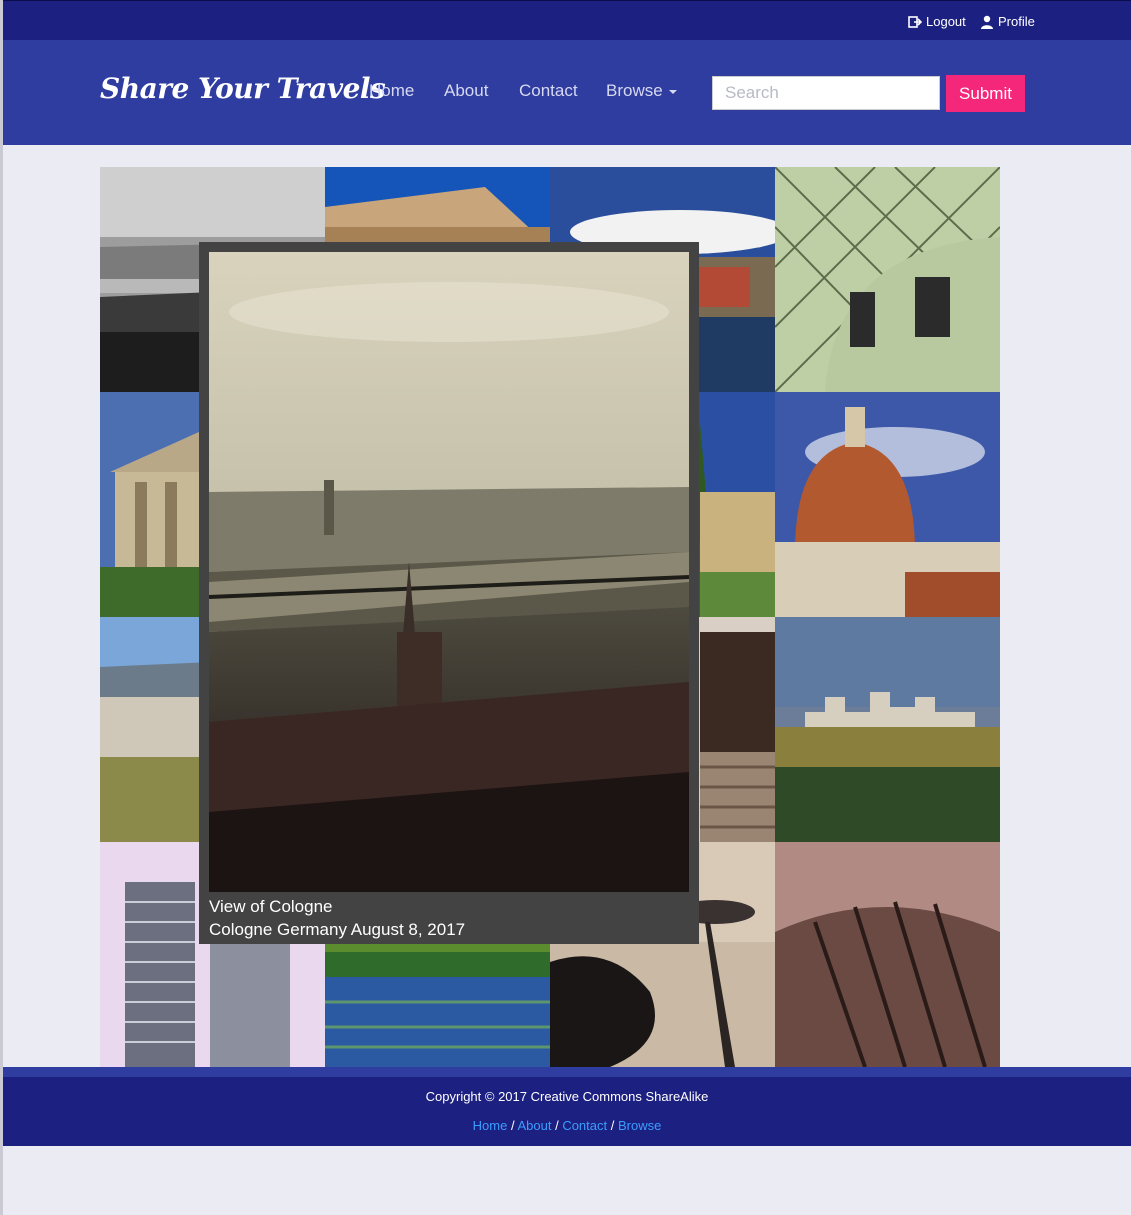 The width and height of the screenshot is (1131, 1215). Describe the element at coordinates (243, 88) in the screenshot. I see `site-brand: Share Your Travels` at that location.